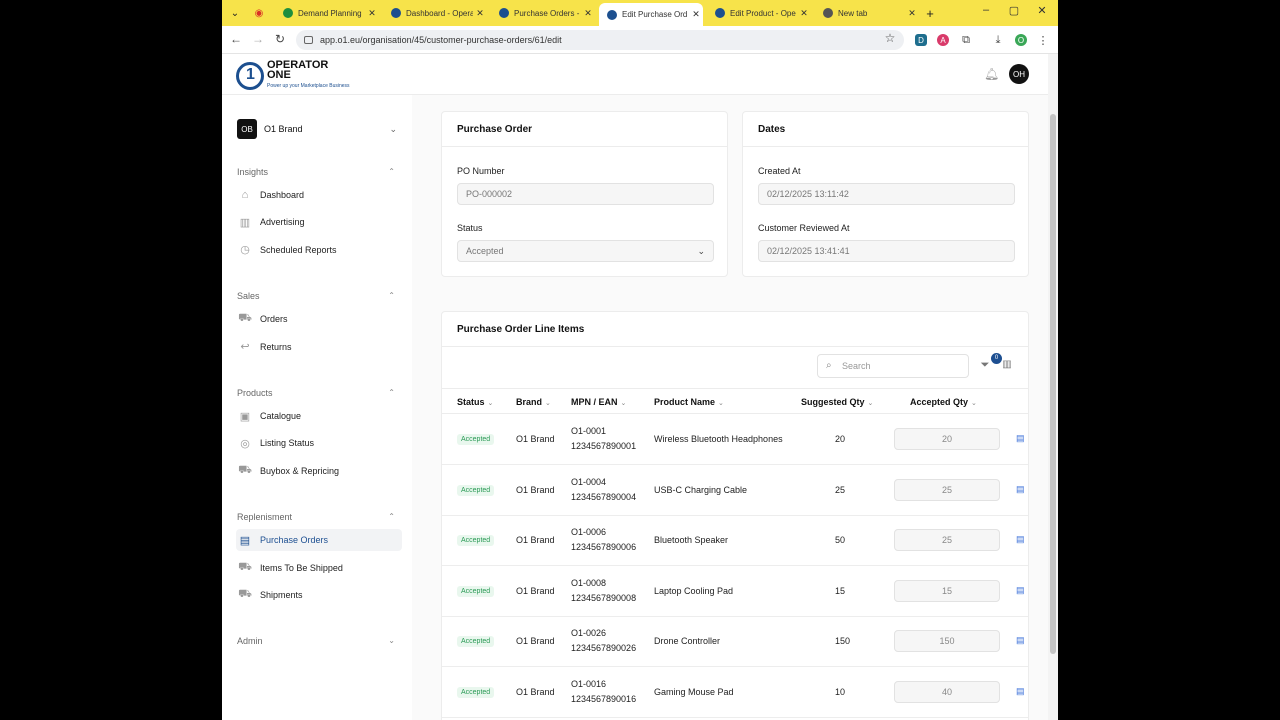 Image resolution: width=1280 pixels, height=720 pixels. Describe the element at coordinates (886, 251) in the screenshot. I see `customer-reviewed-field: 02/12/2025 13:41:41` at that location.